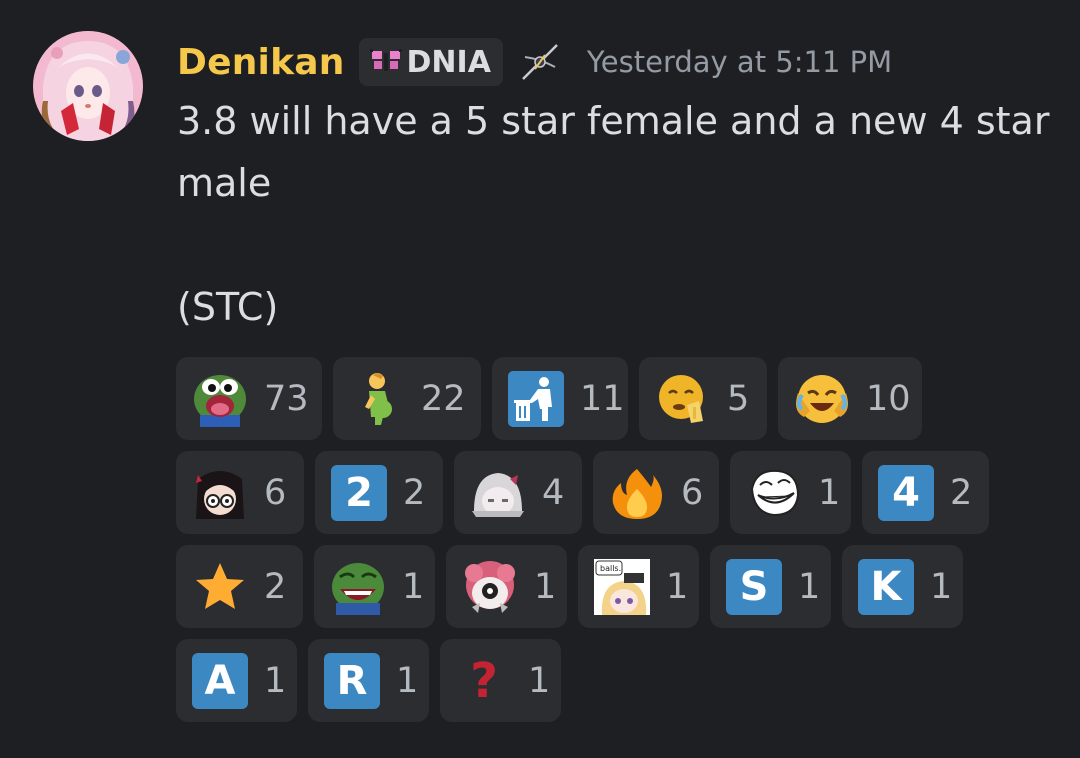 The height and width of the screenshot is (758, 1080). What do you see at coordinates (536, 398) in the screenshot?
I see `put-litter-in-bin-icon` at bounding box center [536, 398].